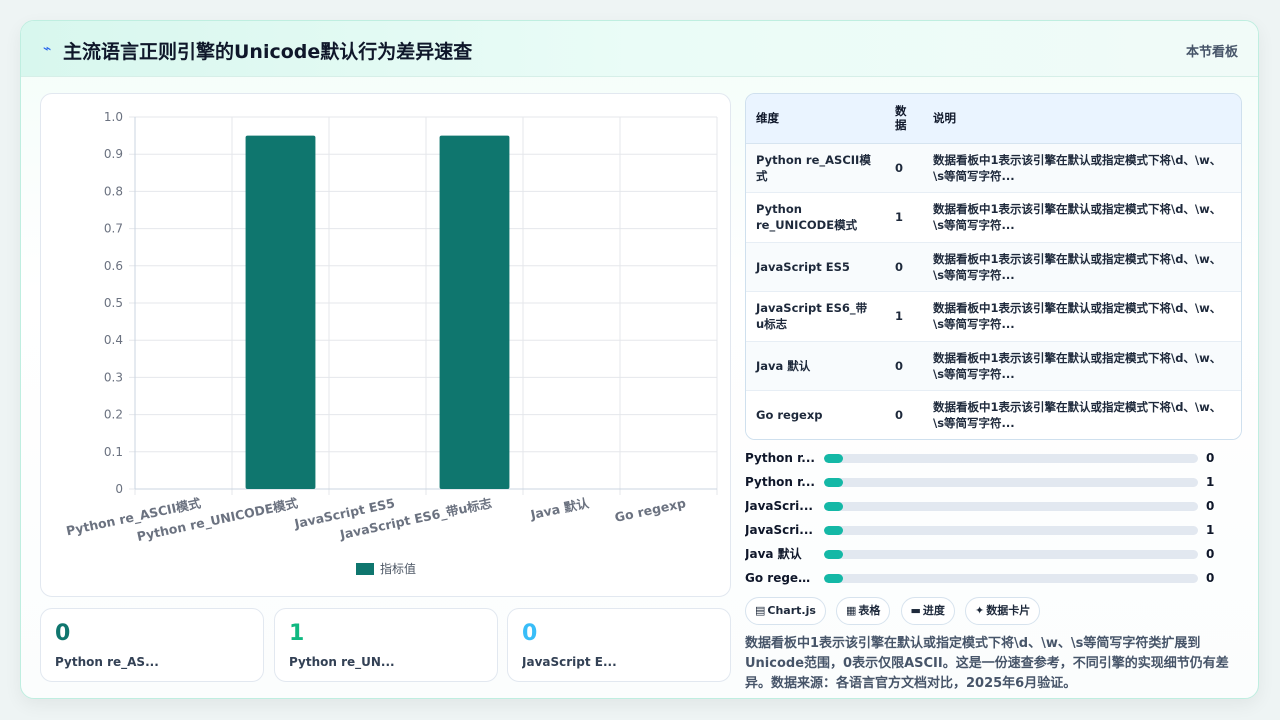  I want to click on y-tick-label: 0.5, so click(113, 303).